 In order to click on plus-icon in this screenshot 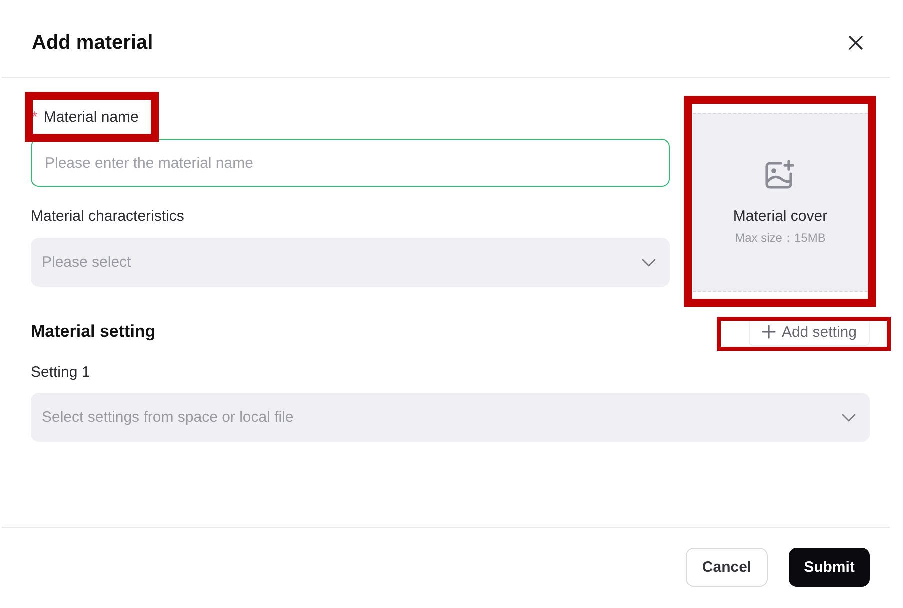, I will do `click(769, 332)`.